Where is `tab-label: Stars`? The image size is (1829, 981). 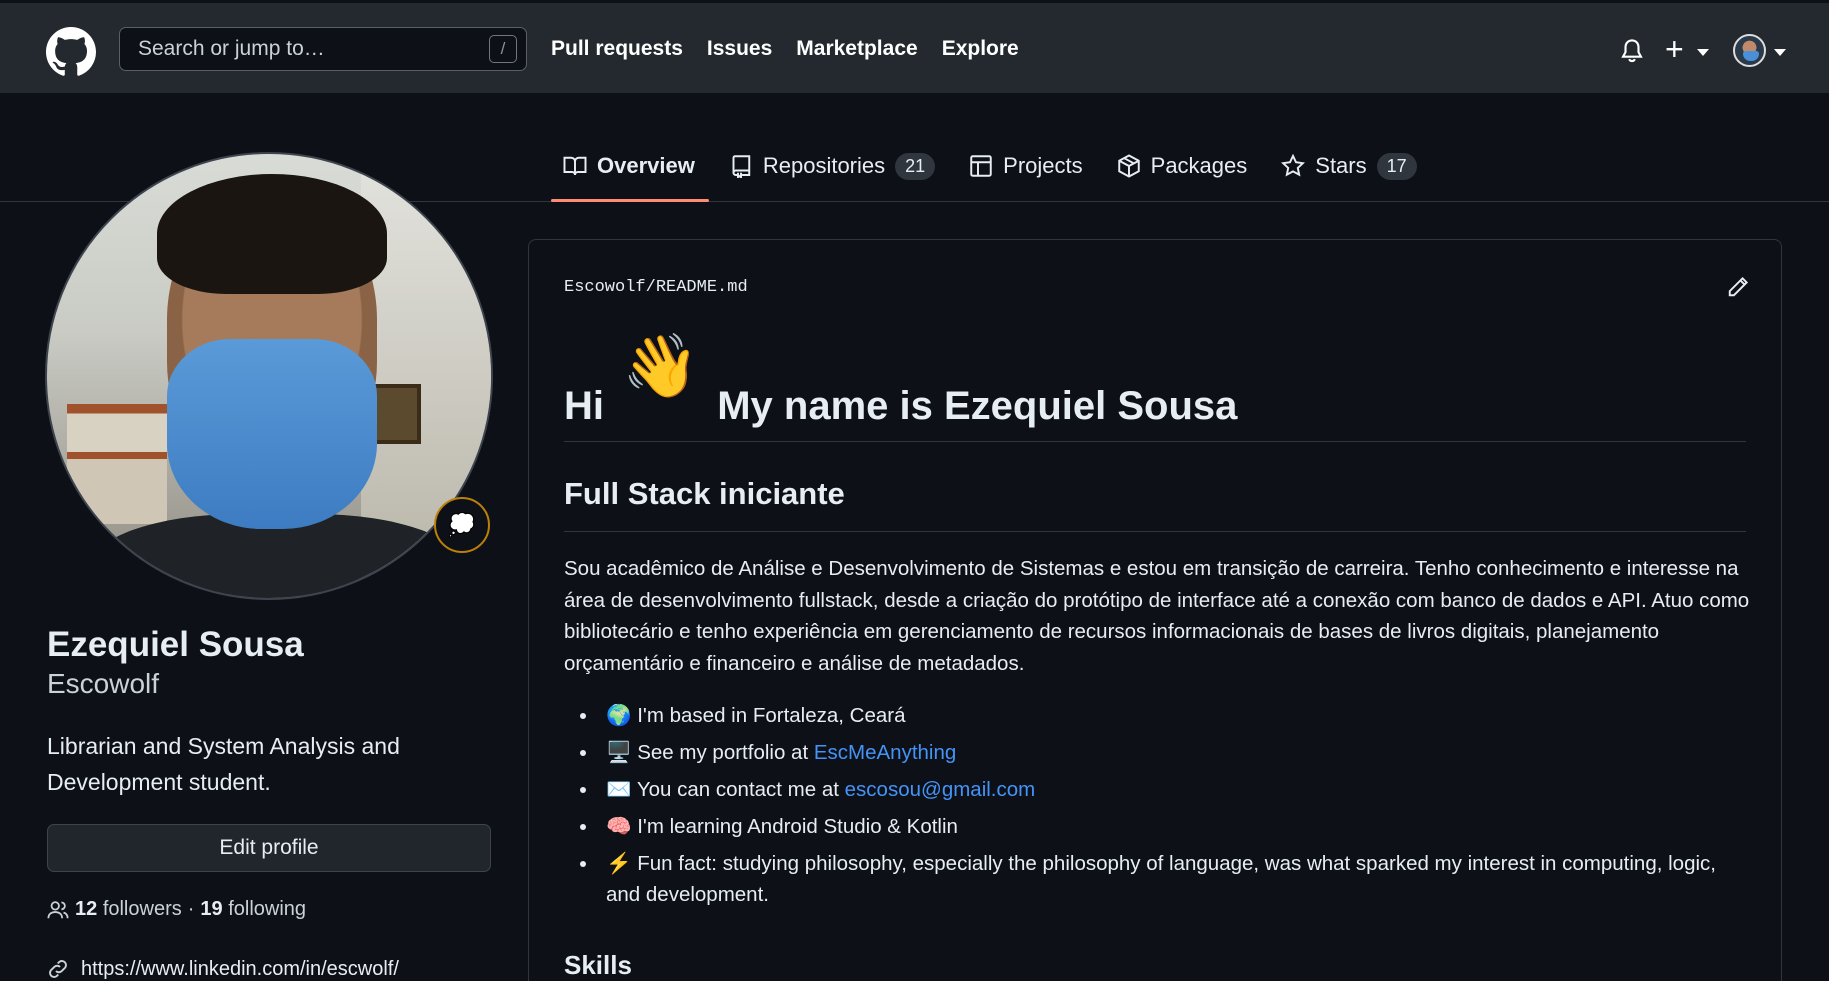
tab-label: Stars is located at coordinates (1341, 165).